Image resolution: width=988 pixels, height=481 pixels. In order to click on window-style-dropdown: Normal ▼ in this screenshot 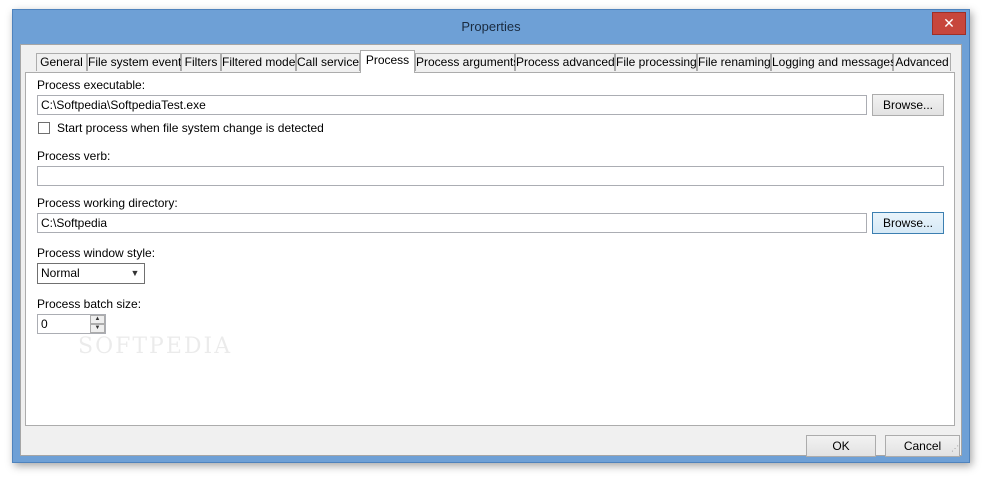, I will do `click(91, 273)`.